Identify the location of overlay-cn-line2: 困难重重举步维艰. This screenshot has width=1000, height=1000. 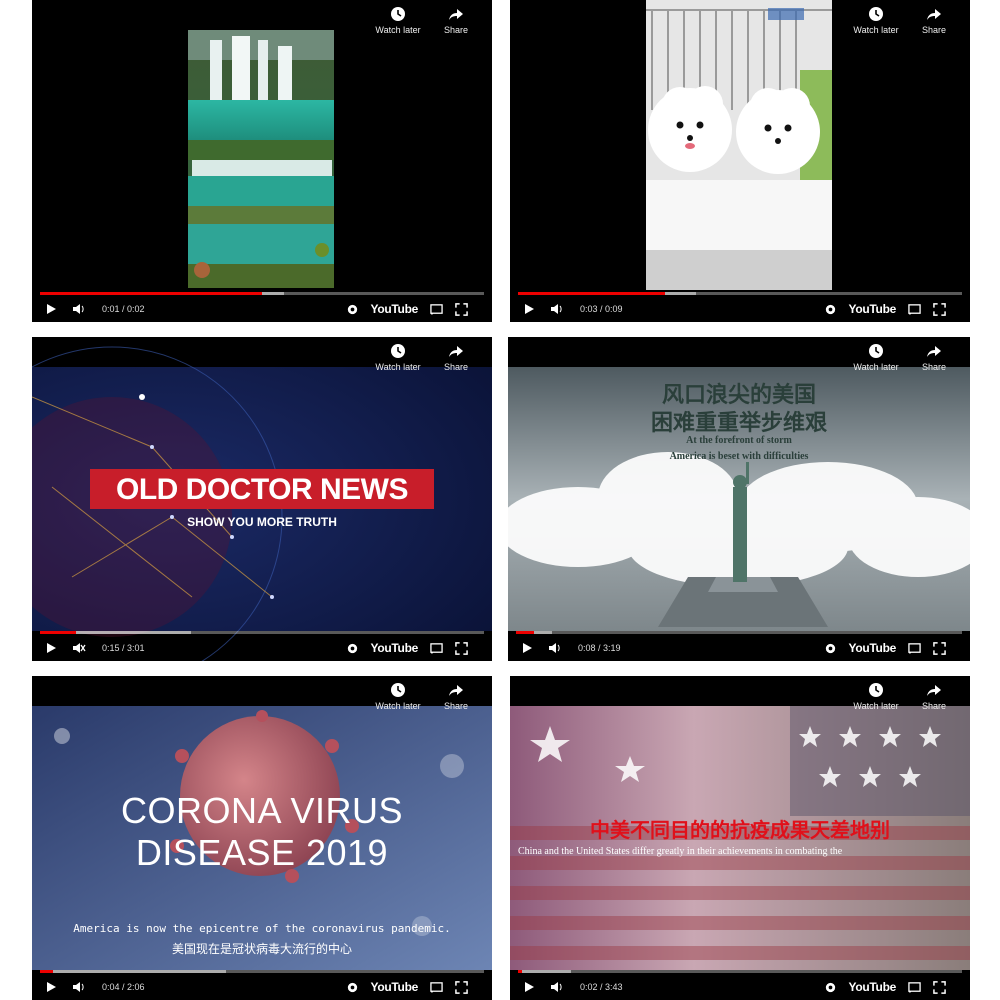
(738, 423).